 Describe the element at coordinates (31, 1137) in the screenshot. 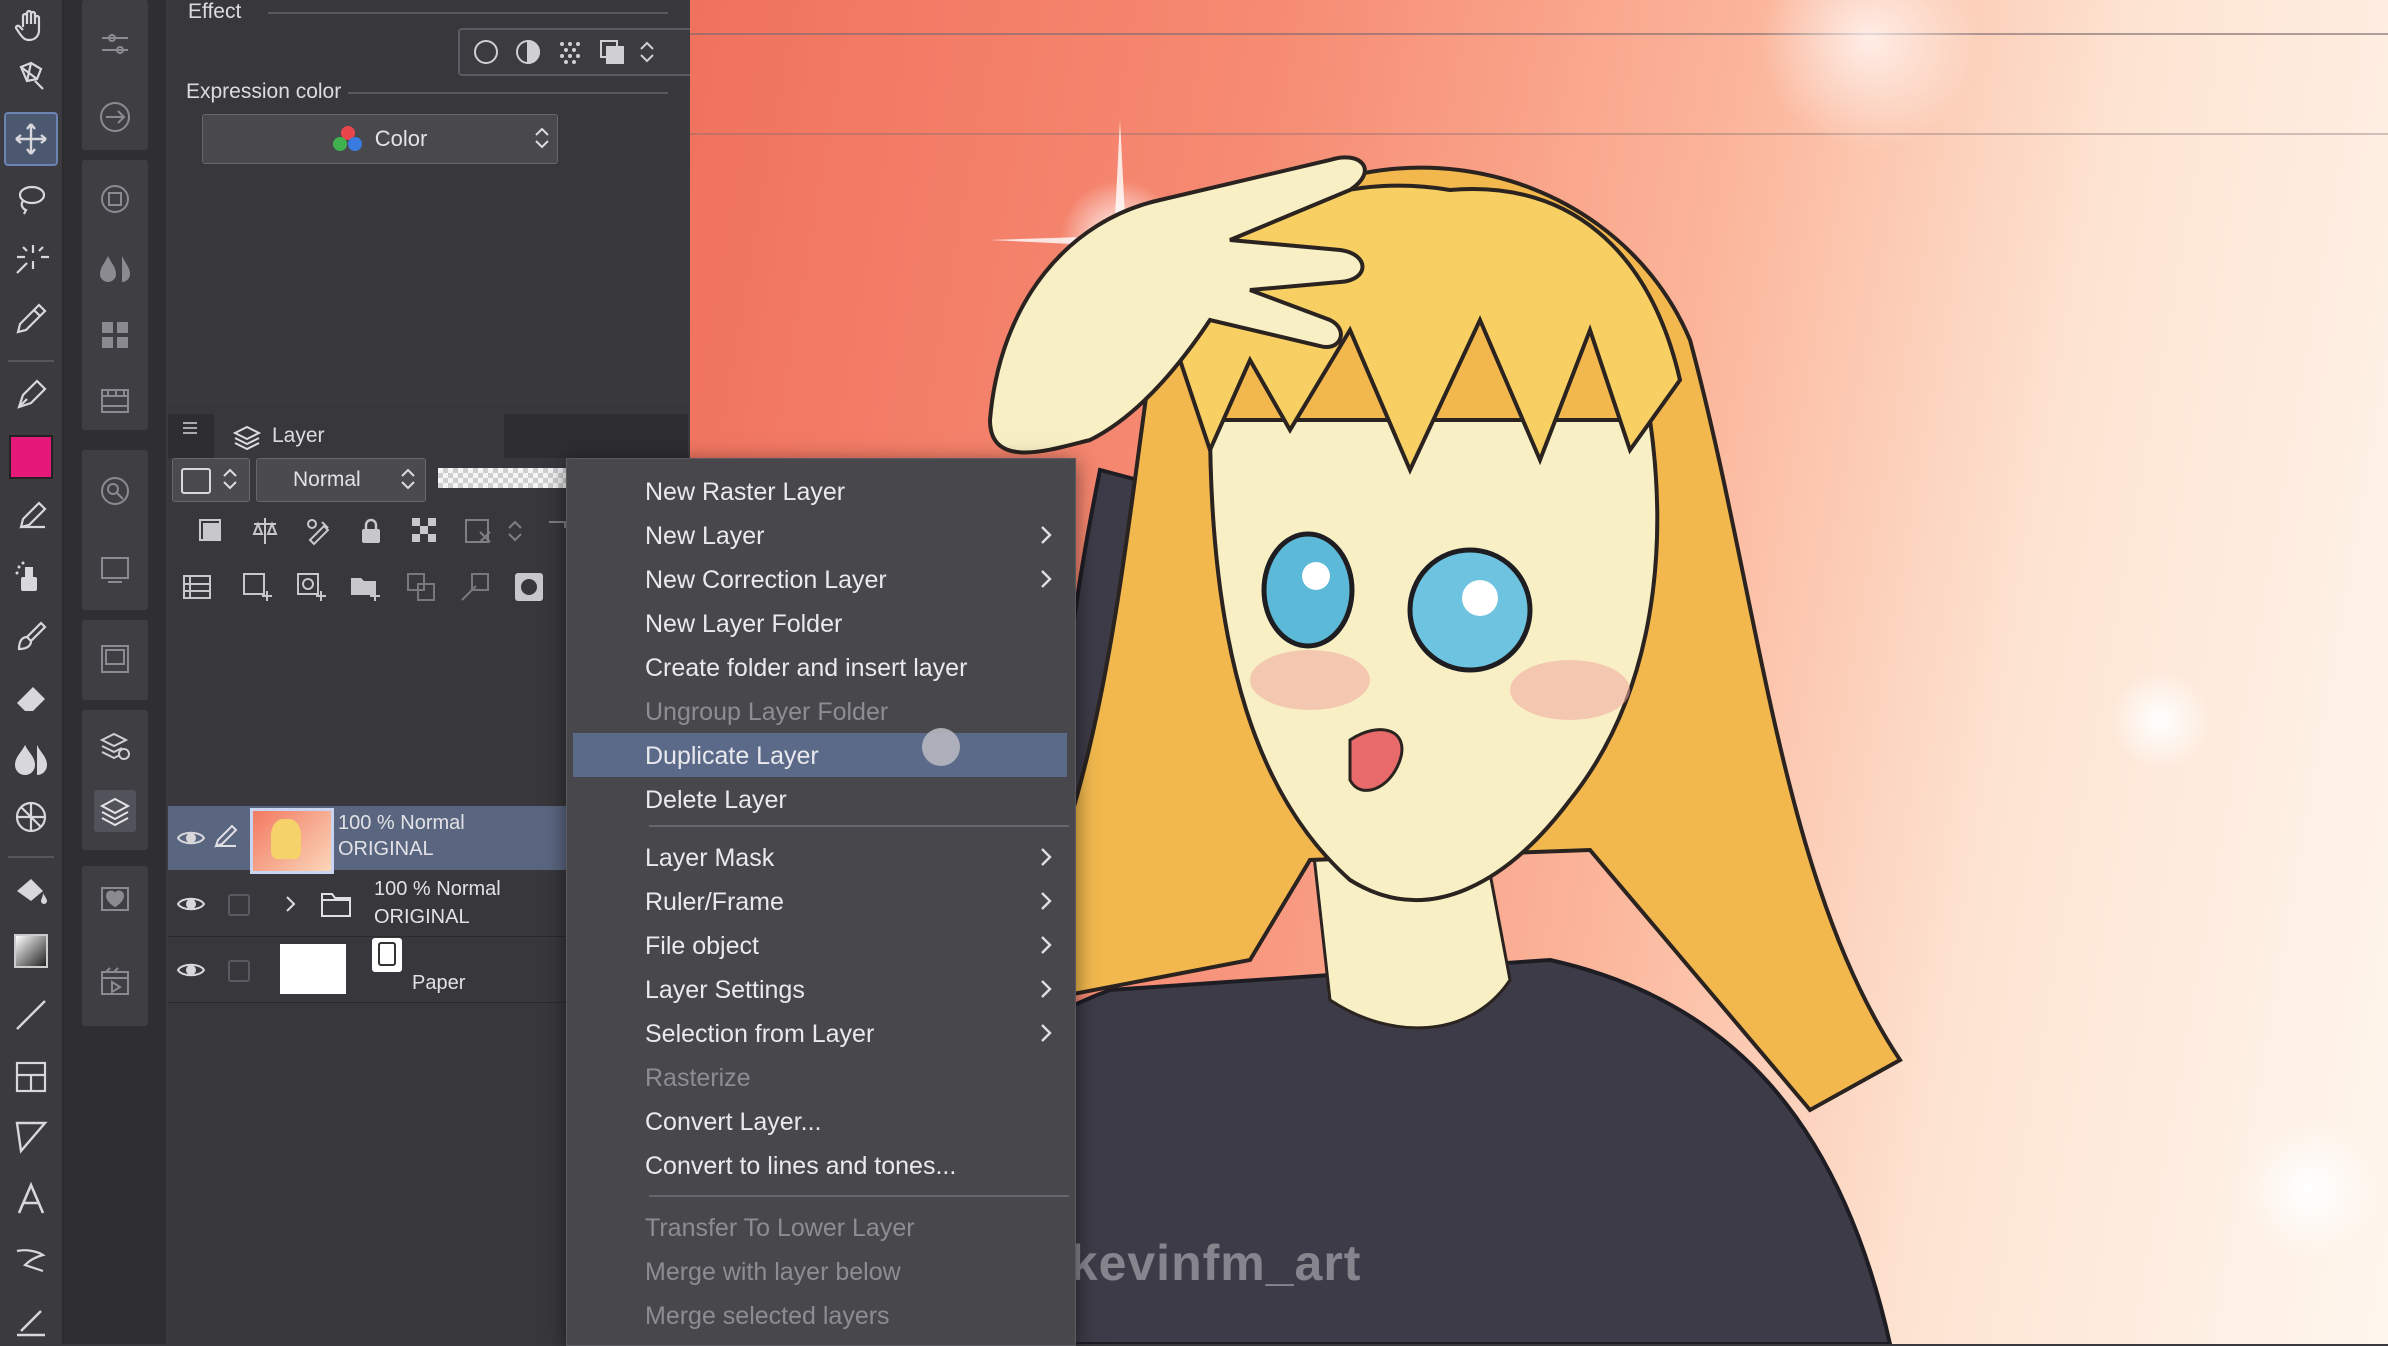

I see `ruler-icon` at that location.